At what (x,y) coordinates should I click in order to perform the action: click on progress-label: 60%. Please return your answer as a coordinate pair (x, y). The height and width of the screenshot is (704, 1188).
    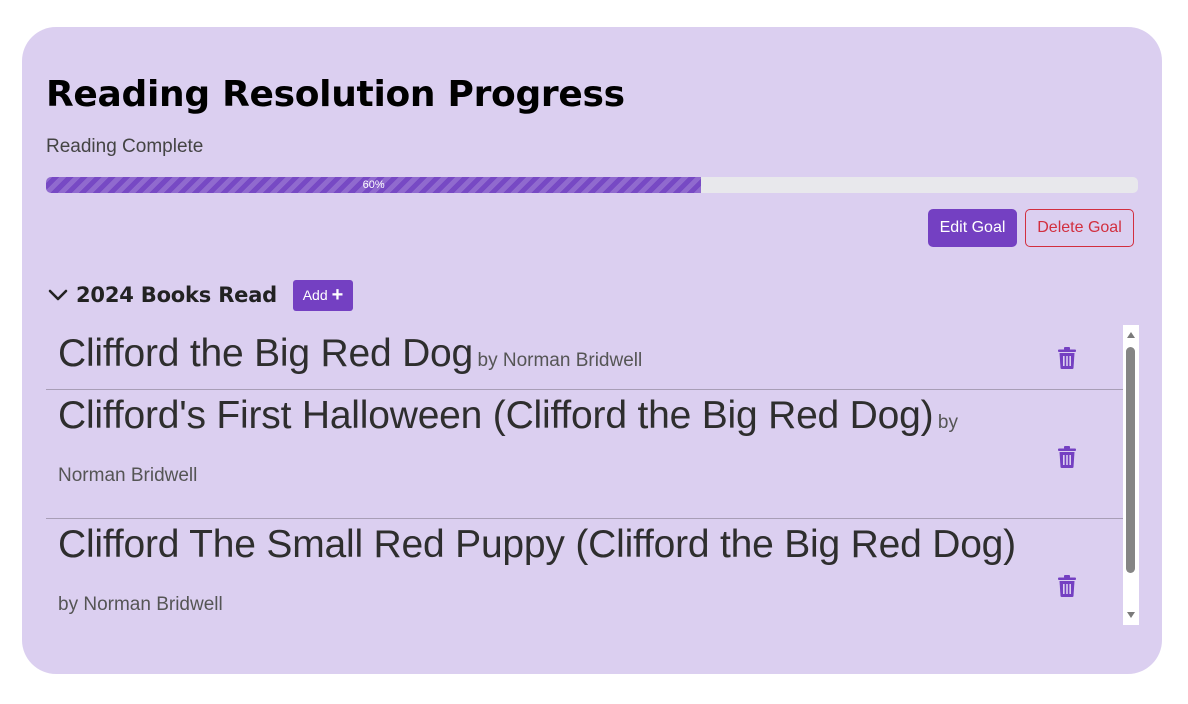
    Looking at the image, I should click on (373, 185).